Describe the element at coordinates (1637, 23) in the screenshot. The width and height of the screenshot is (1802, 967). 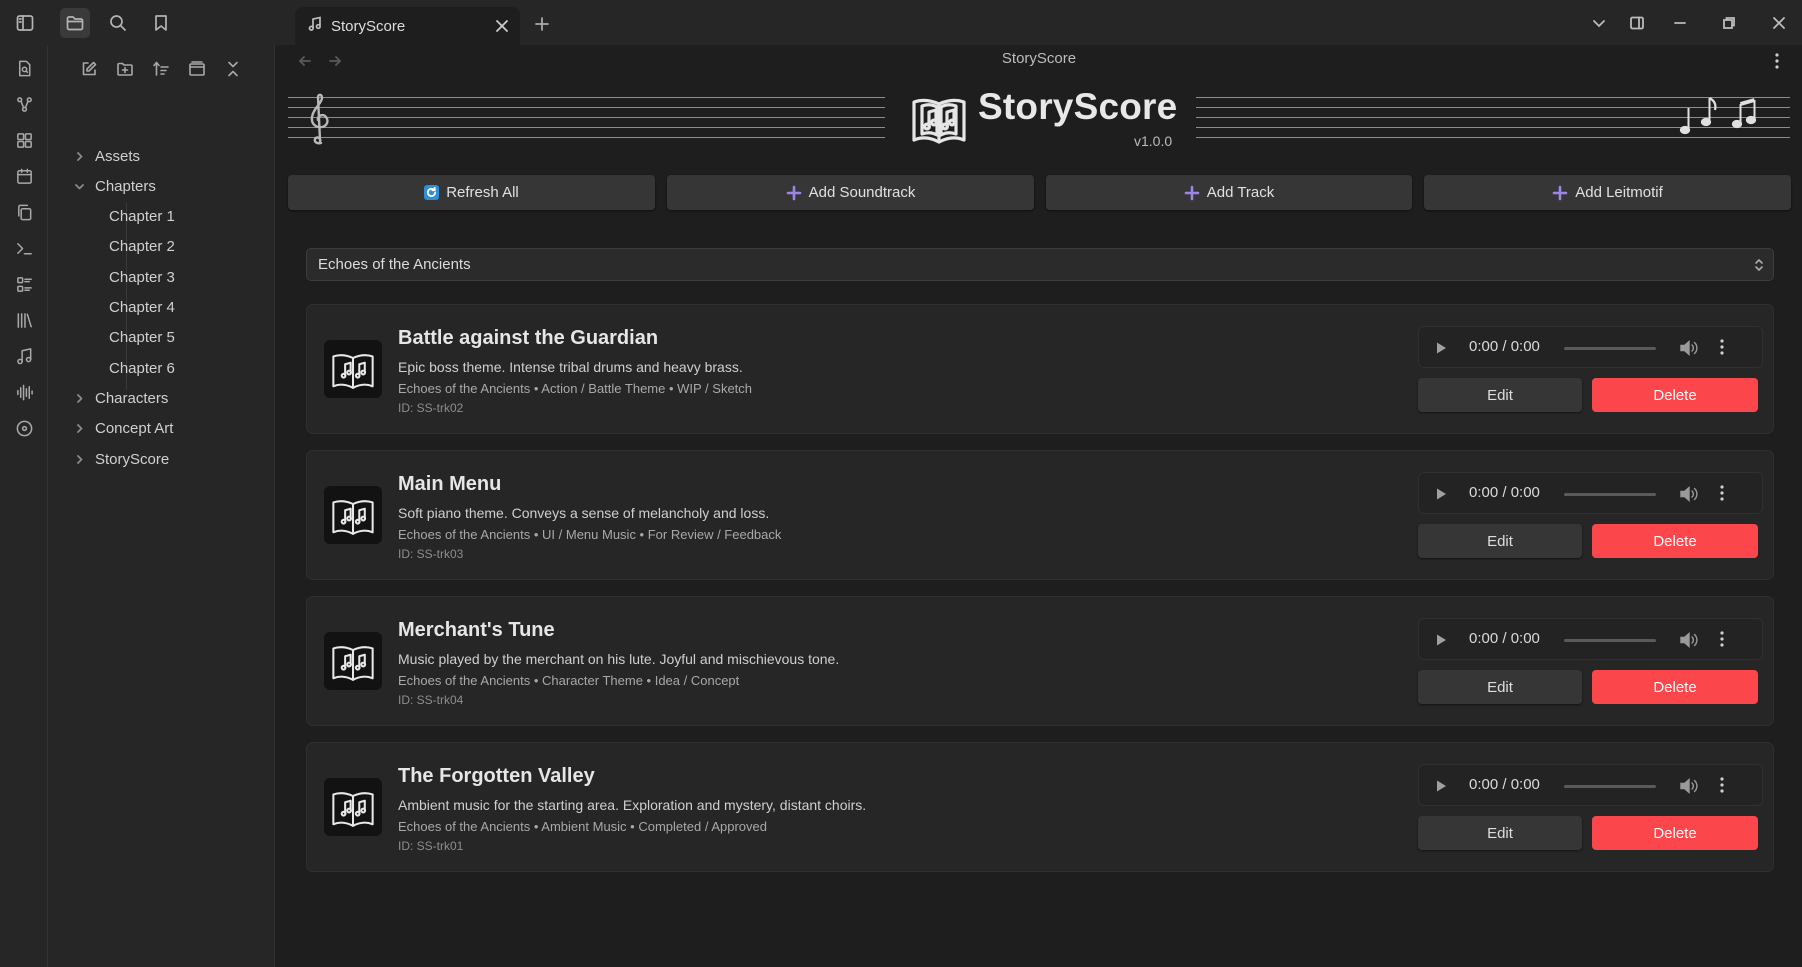
I see `right-sidebar-toggle-icon` at that location.